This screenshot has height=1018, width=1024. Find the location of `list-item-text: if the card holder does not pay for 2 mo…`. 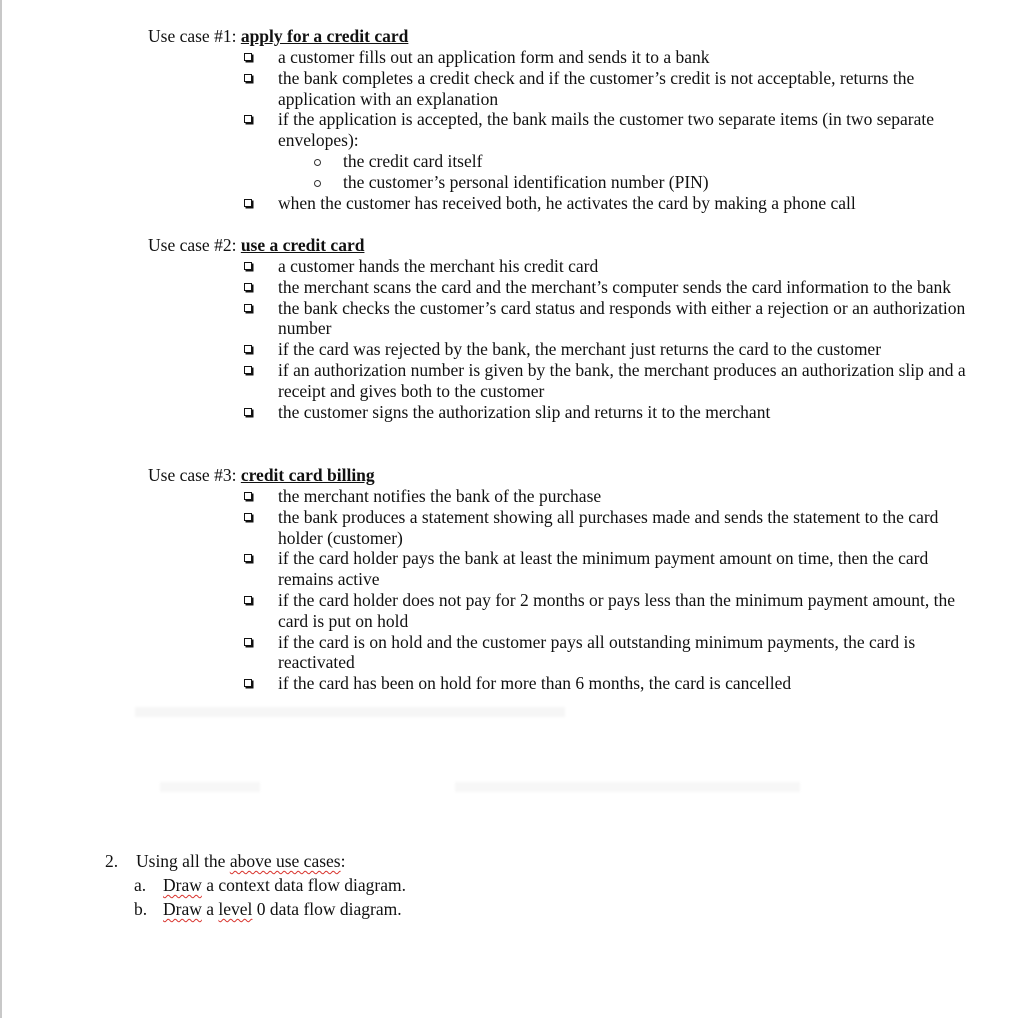

list-item-text: if the card holder does not pay for 2 mo… is located at coordinates (617, 610).